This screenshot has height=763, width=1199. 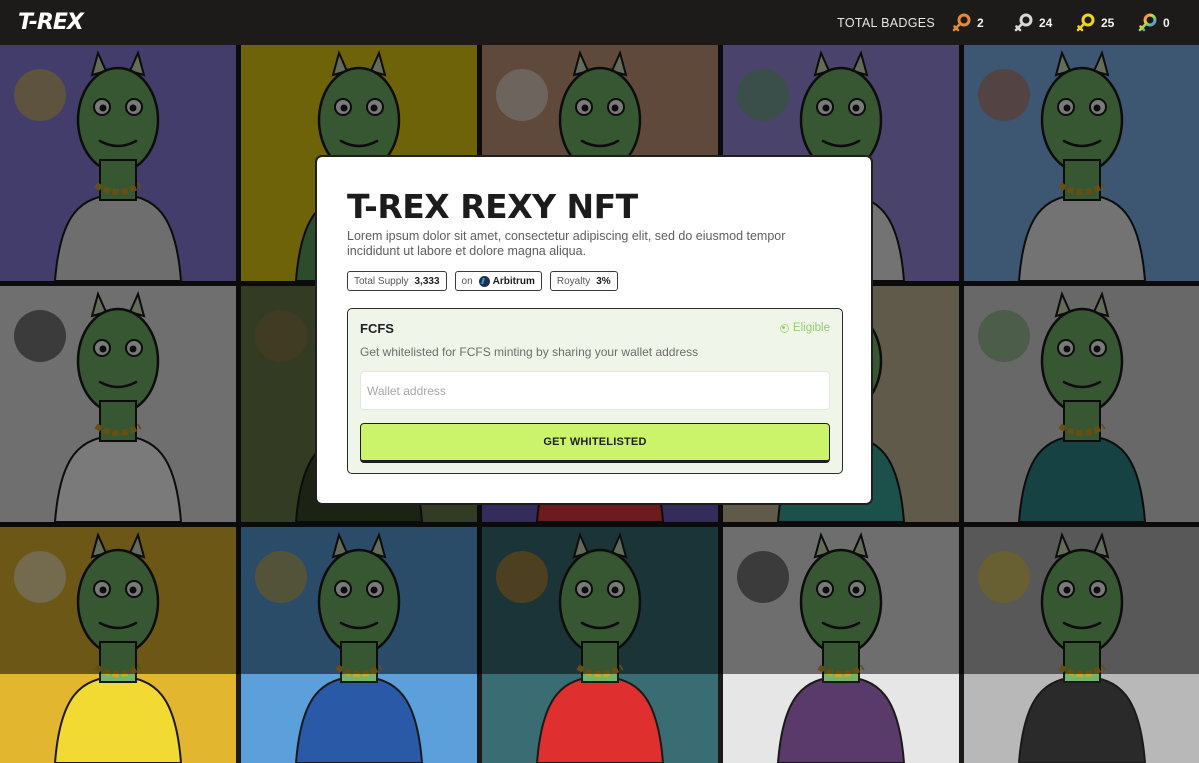 I want to click on top-bar: T-REX TOTAL BADGES 2 24 25 0, so click(x=599, y=22).